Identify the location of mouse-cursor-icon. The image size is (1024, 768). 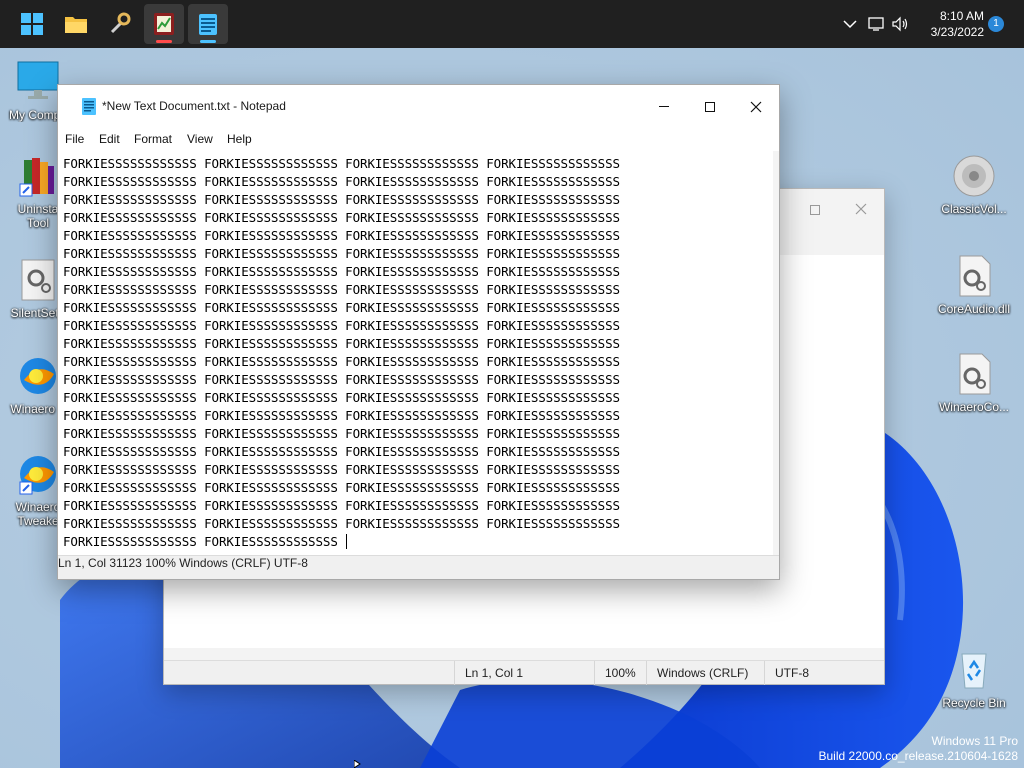
(357, 764).